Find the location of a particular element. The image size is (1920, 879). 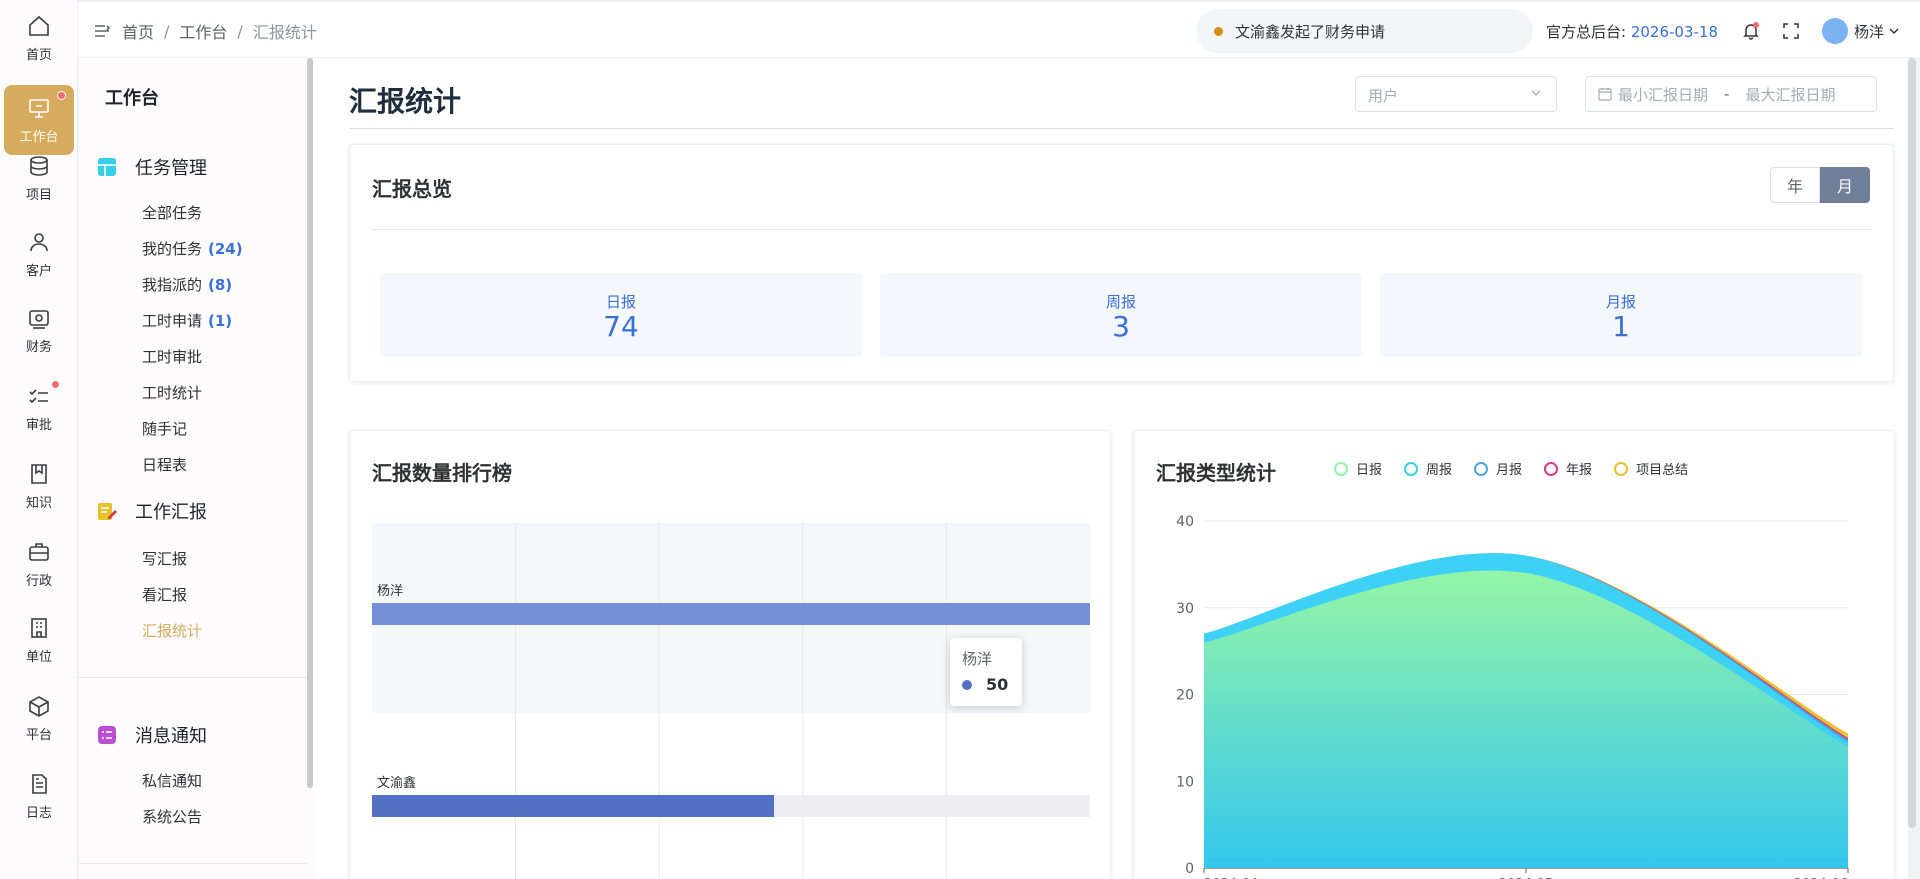

rail-item-3: 客户 is located at coordinates (39, 254).